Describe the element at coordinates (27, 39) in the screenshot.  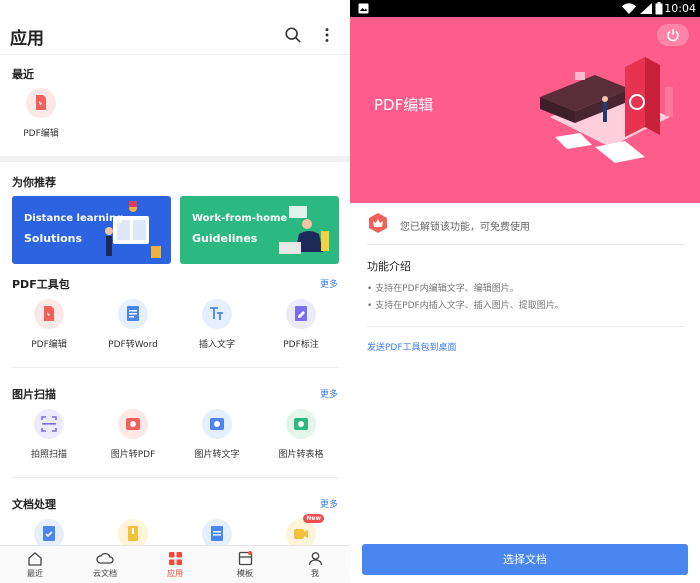
I see `page-title: 应用` at that location.